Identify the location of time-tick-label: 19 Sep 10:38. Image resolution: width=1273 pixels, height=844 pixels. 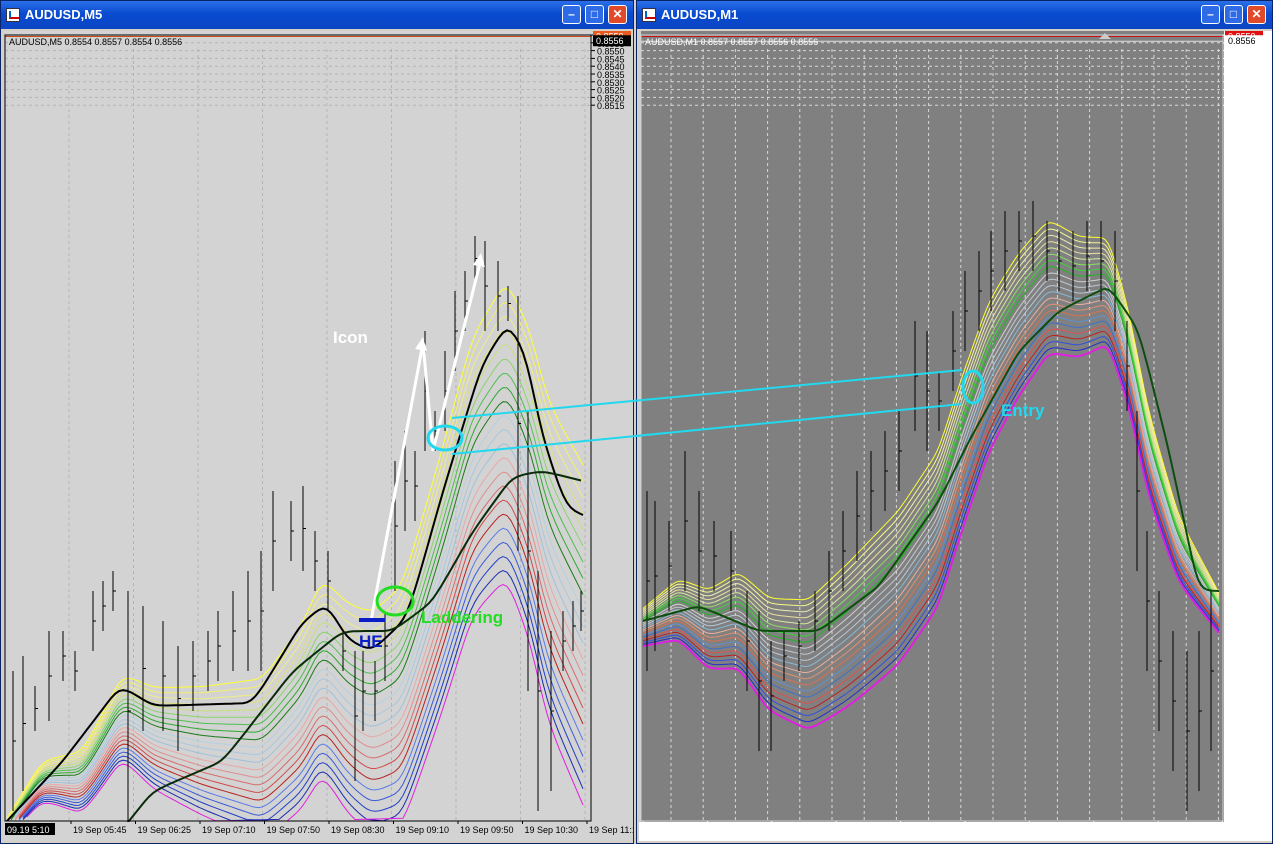
(1187, 830).